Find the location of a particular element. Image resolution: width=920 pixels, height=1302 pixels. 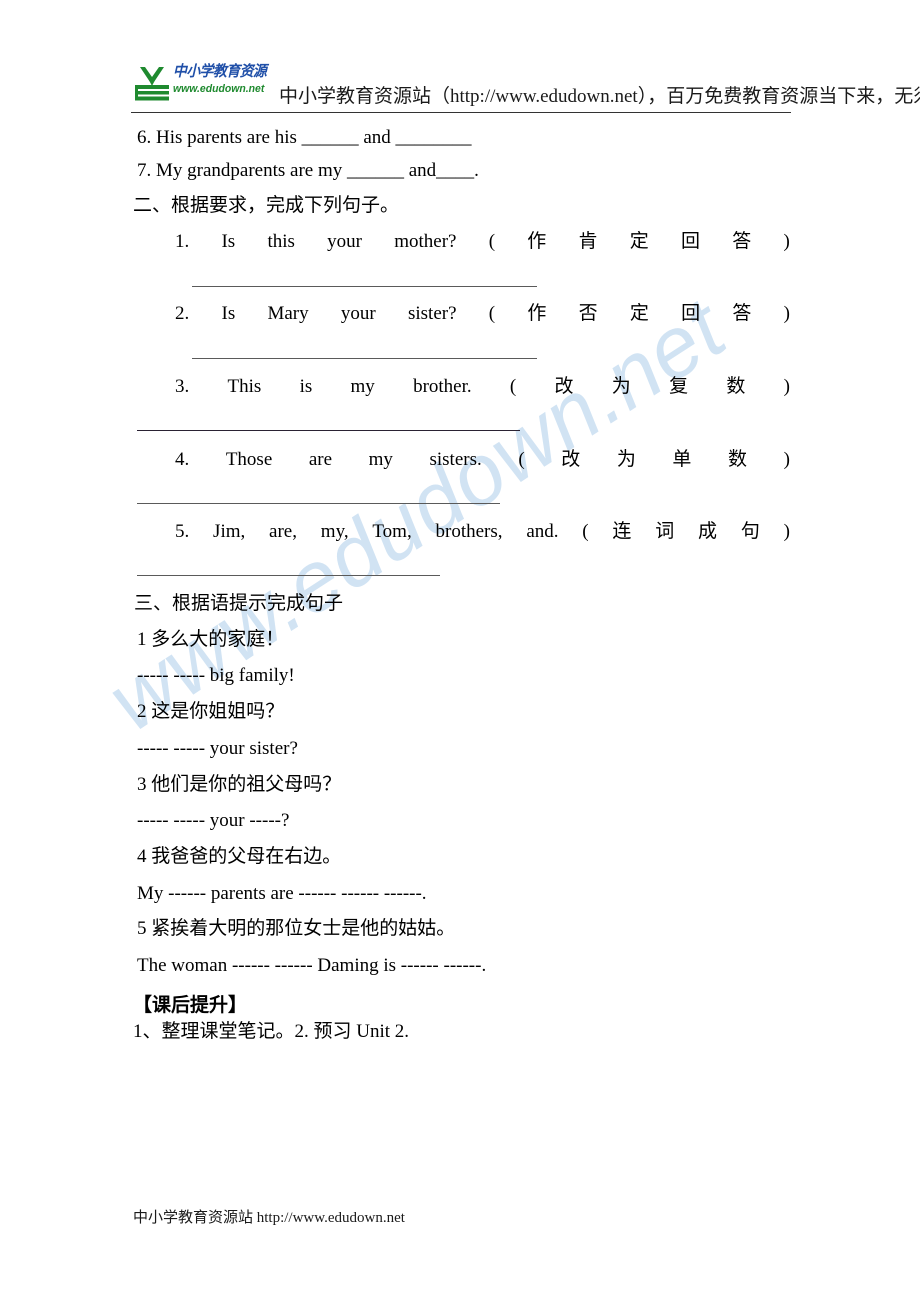

instruction-char: 复 is located at coordinates (679, 386).